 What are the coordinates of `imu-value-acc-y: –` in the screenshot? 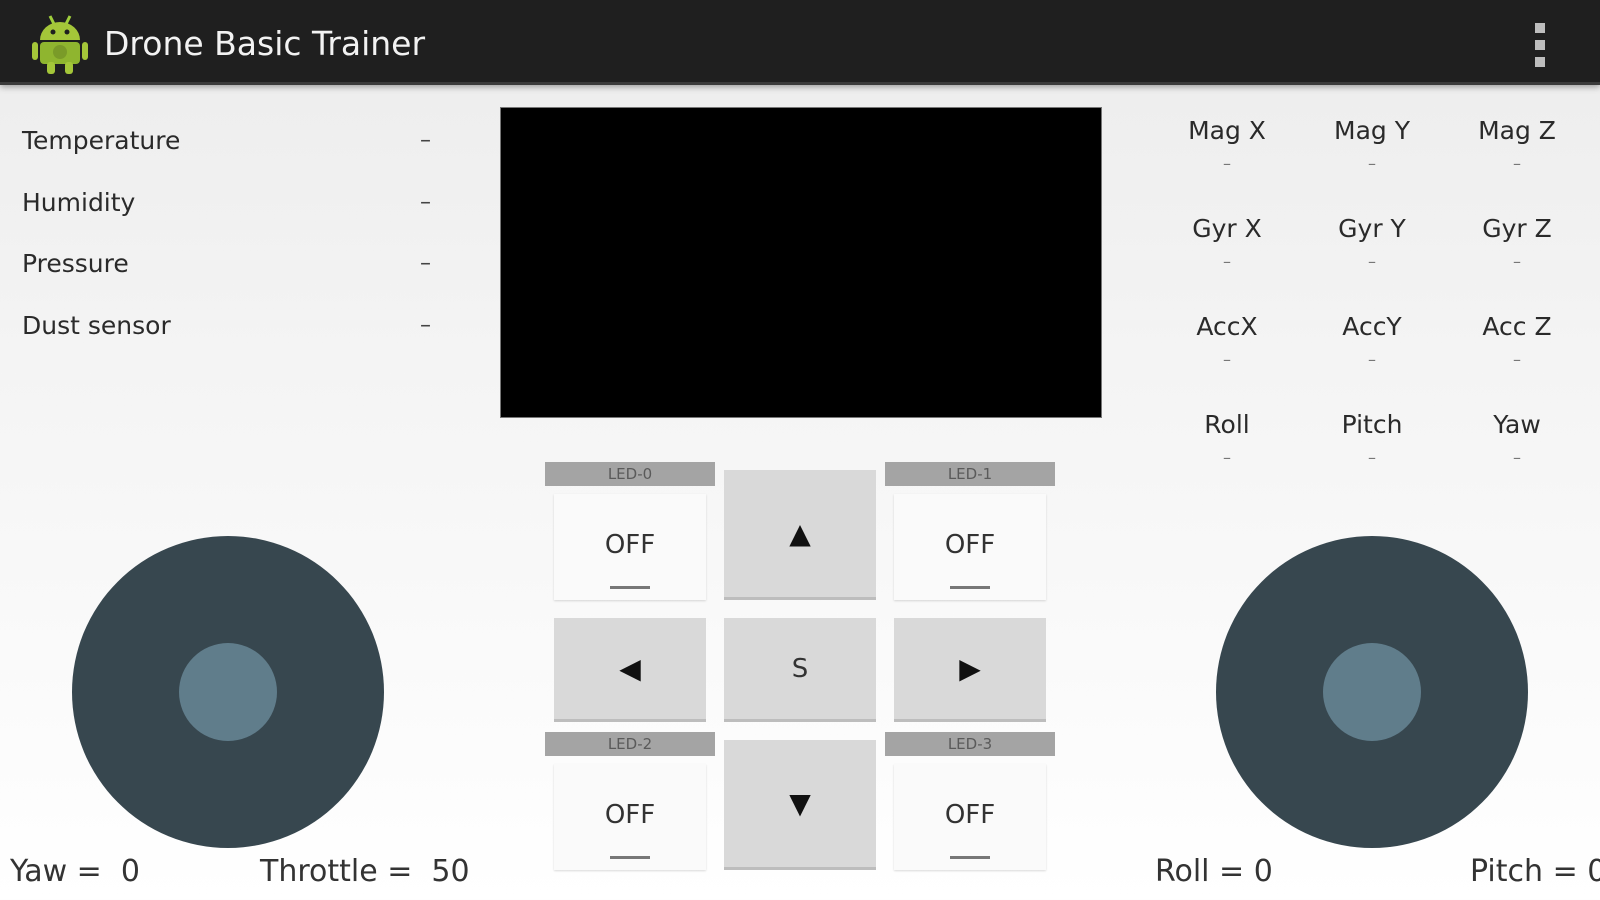 It's located at (1372, 359).